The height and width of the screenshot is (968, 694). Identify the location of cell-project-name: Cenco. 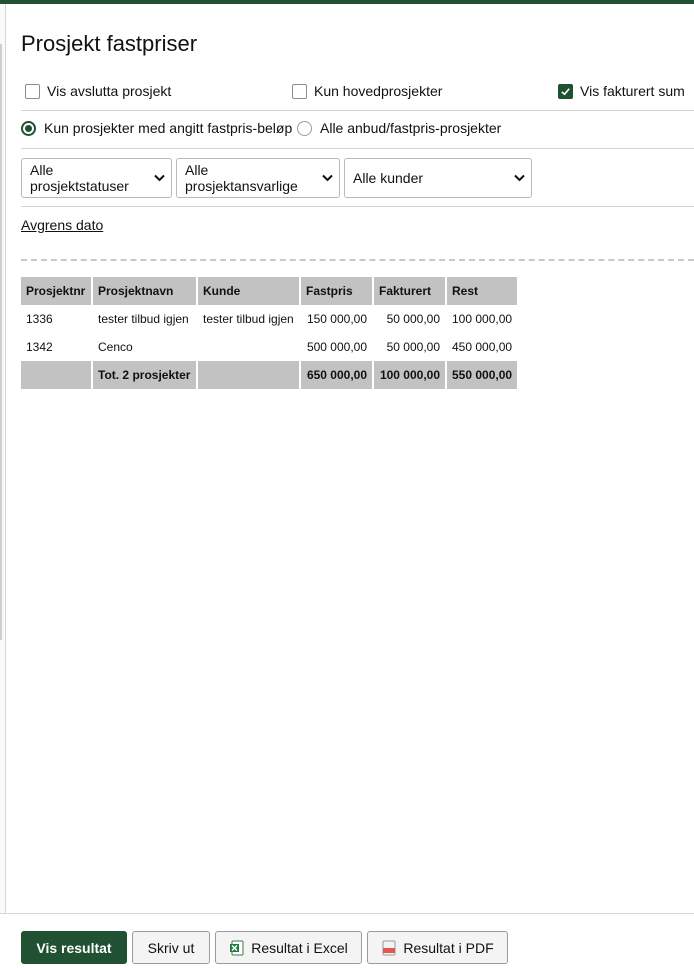
(115, 347).